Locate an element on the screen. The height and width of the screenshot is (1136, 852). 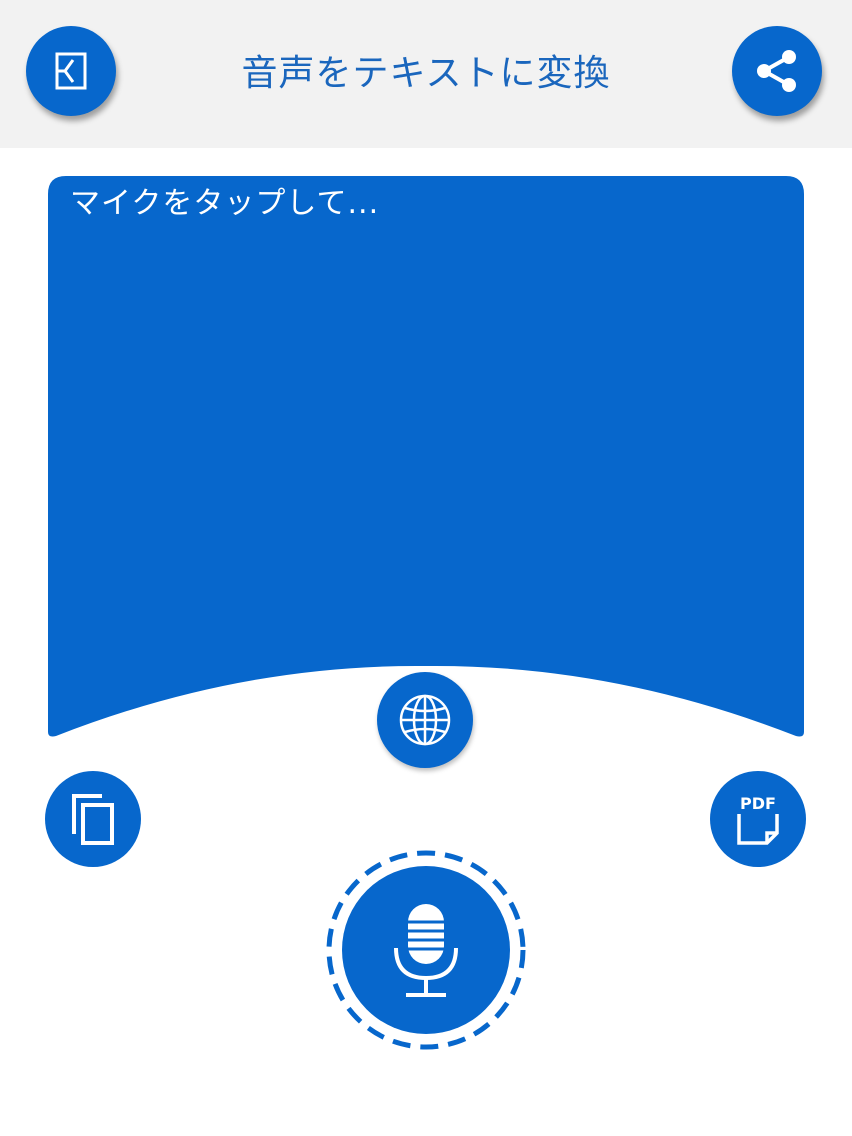
globe-icon is located at coordinates (425, 720).